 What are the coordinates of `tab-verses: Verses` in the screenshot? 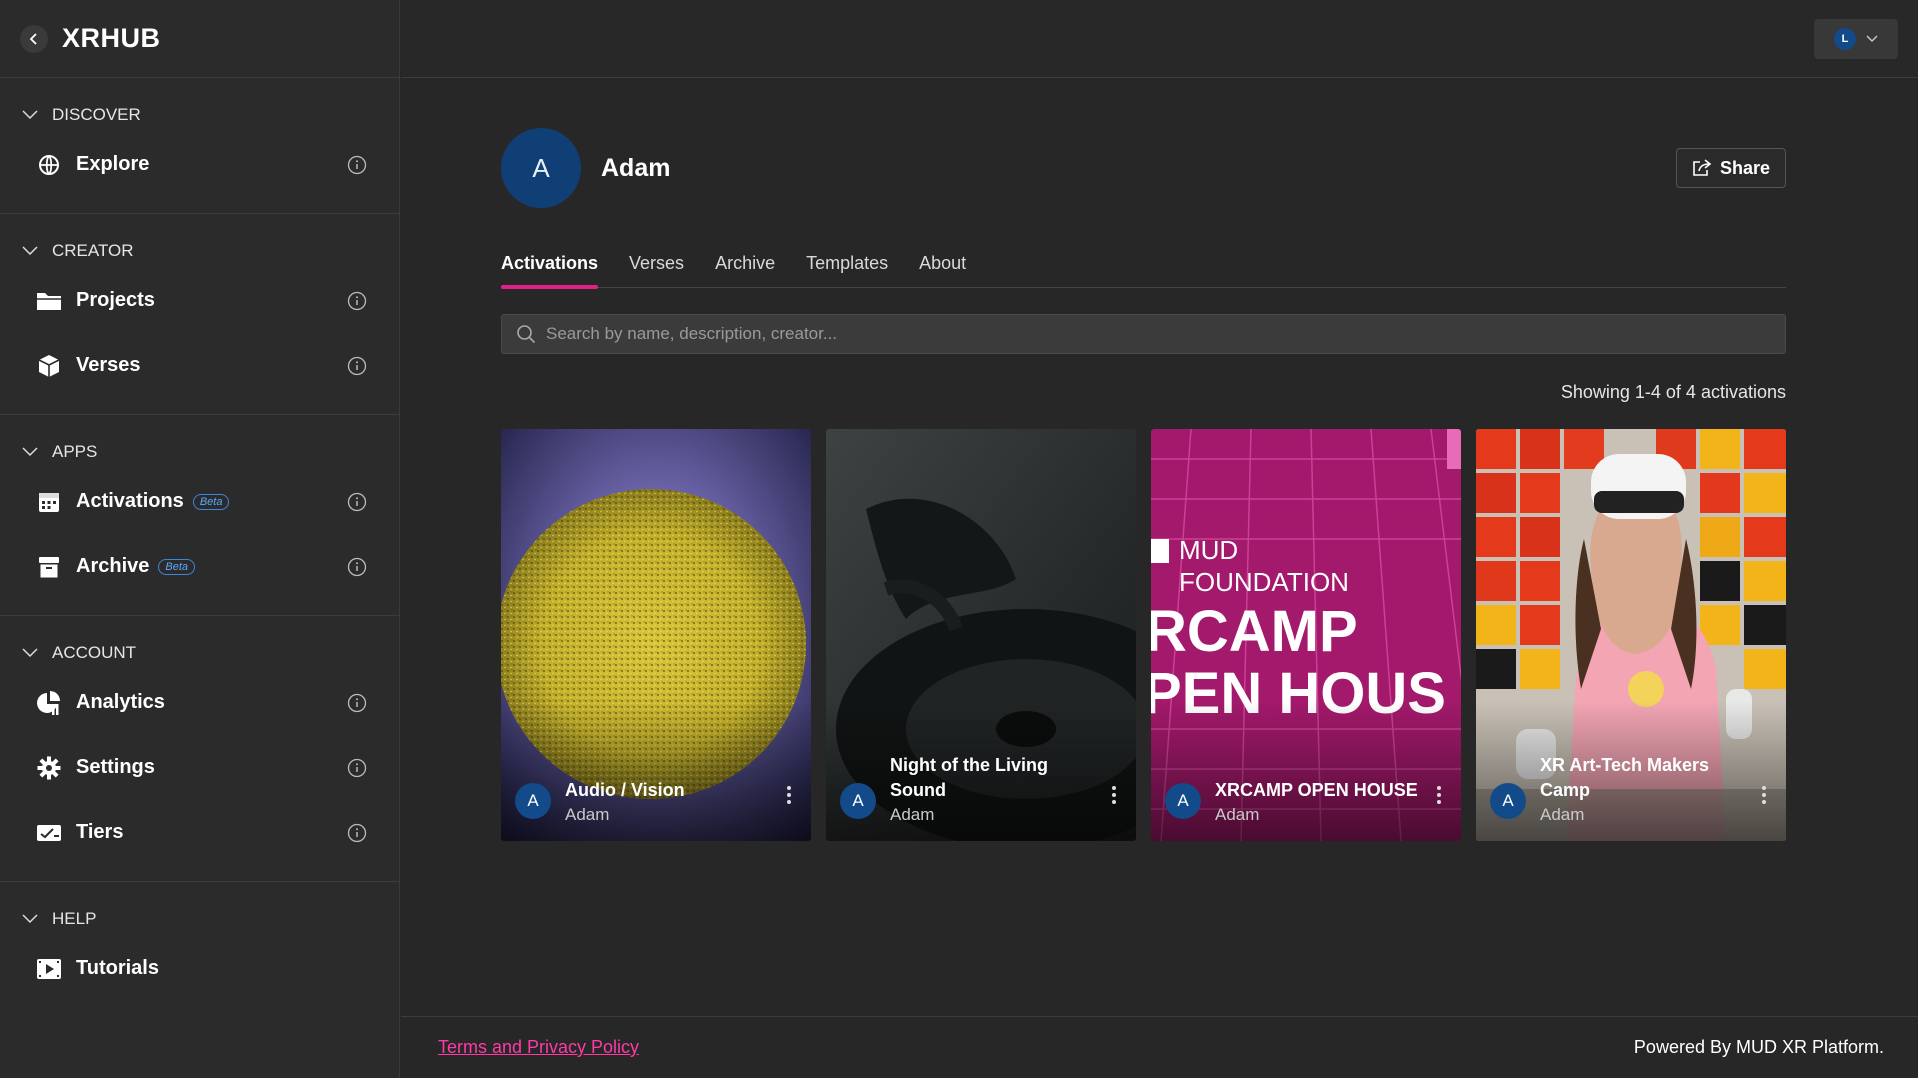 It's located at (656, 263).